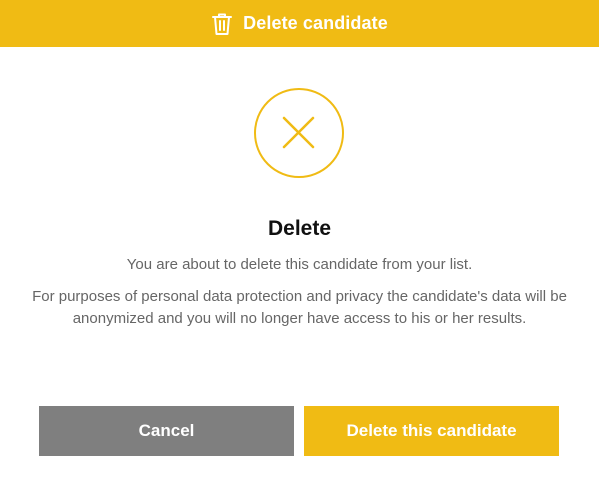 The image size is (599, 495). Describe the element at coordinates (222, 24) in the screenshot. I see `trash-icon` at that location.